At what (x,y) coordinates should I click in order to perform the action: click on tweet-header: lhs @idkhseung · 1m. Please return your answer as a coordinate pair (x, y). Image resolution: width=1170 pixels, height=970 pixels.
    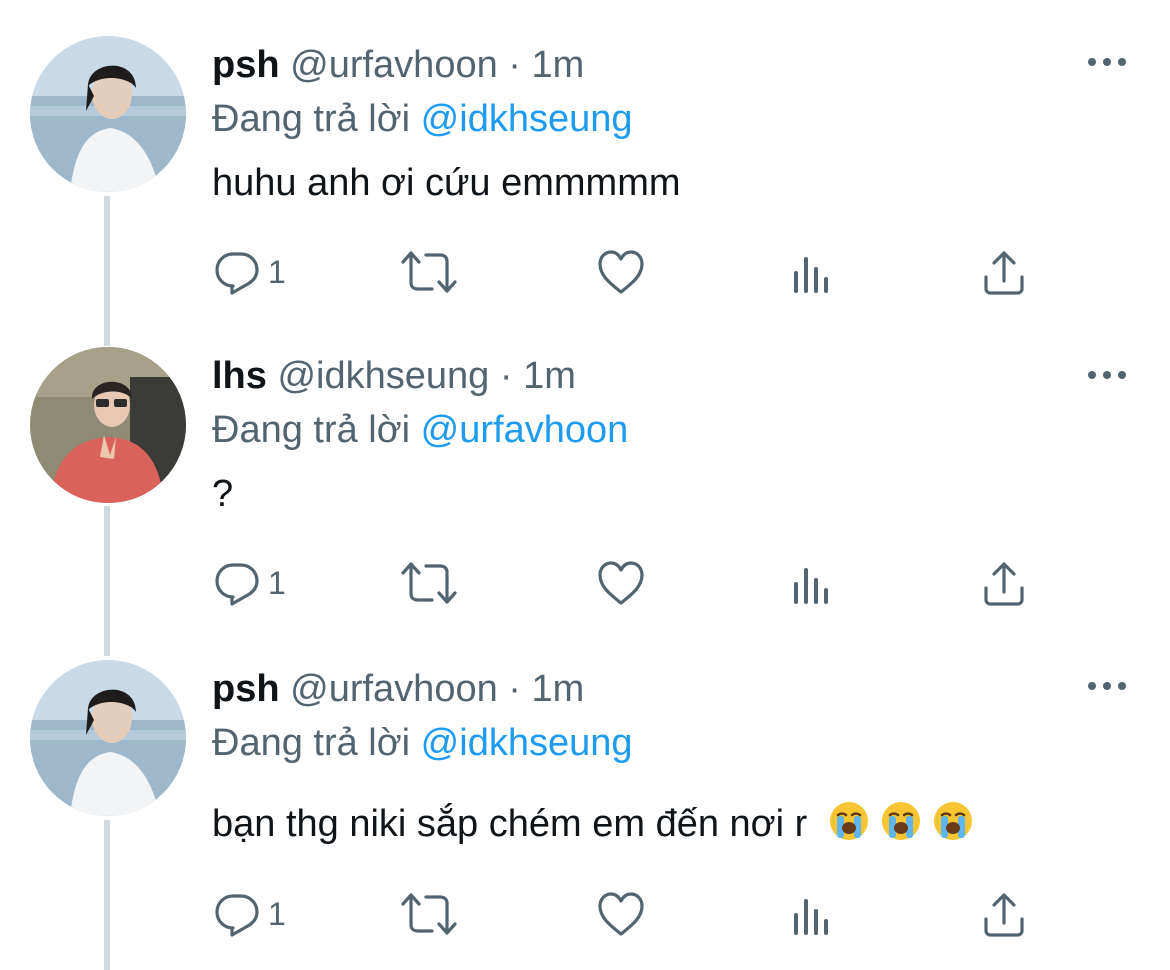
    Looking at the image, I should click on (394, 376).